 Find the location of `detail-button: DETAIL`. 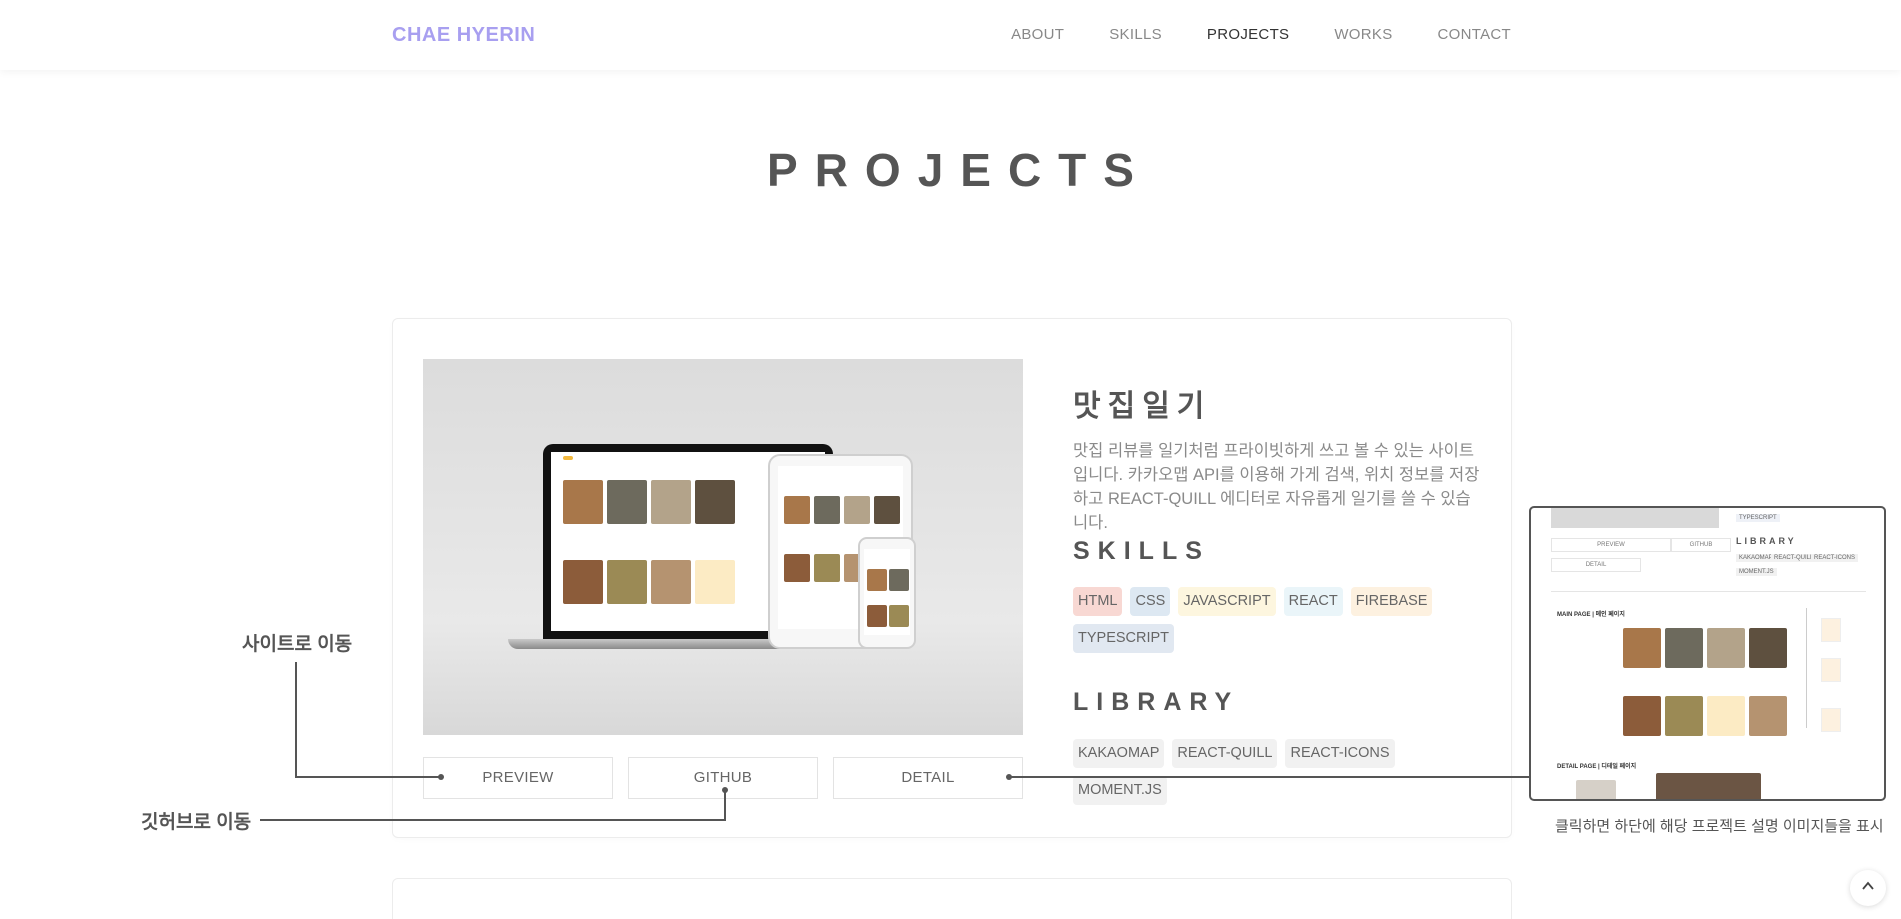

detail-button: DETAIL is located at coordinates (928, 778).